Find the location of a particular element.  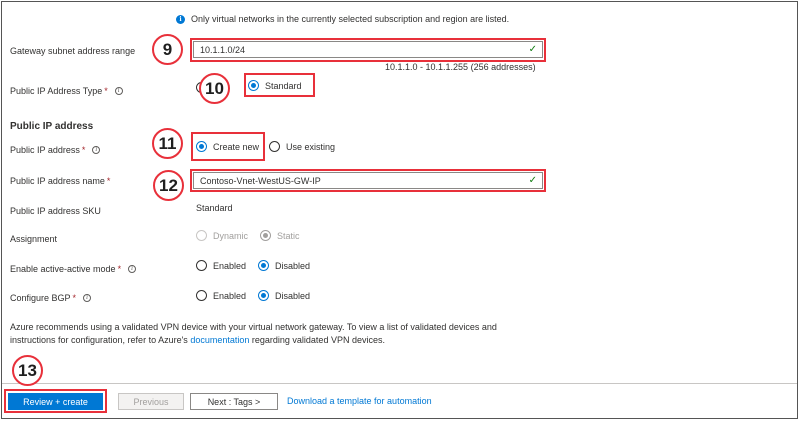

radio-static: Static is located at coordinates (280, 235).